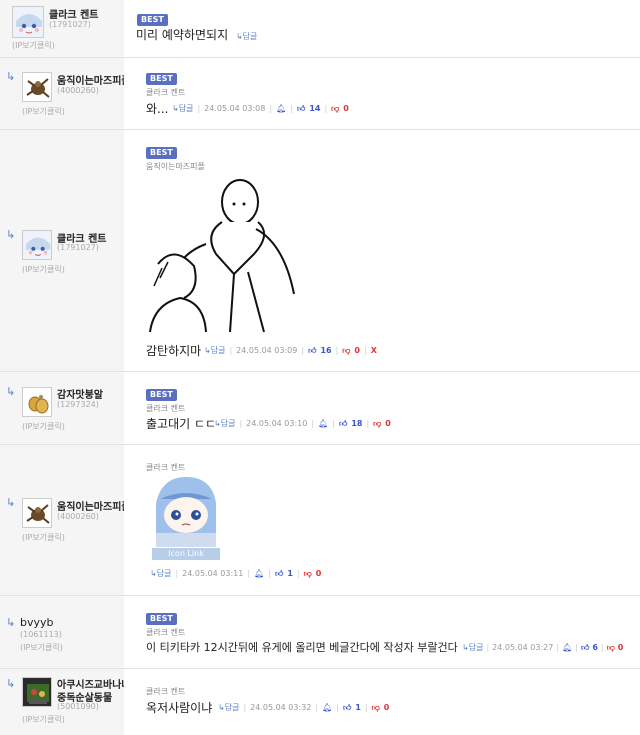 The width and height of the screenshot is (640, 735). Describe the element at coordinates (357, 423) in the screenshot. I see `upvote-count: 18` at that location.